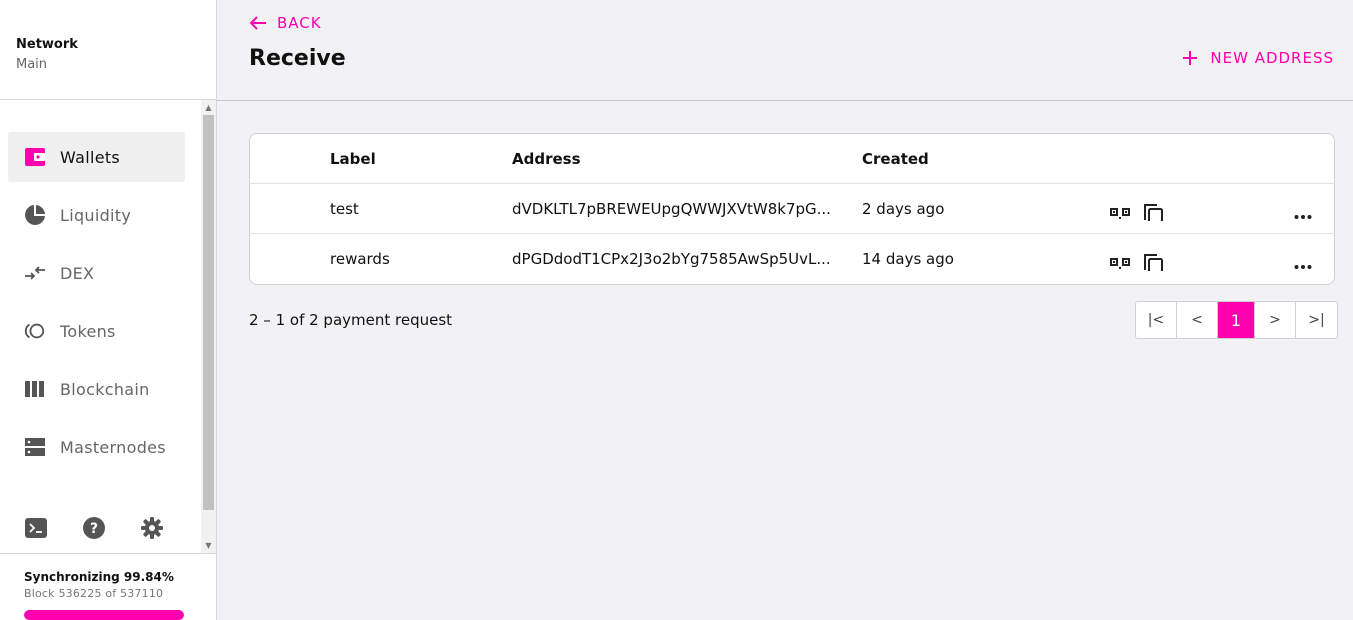 The height and width of the screenshot is (620, 1353). Describe the element at coordinates (152, 528) in the screenshot. I see `settings-gear-icon` at that location.